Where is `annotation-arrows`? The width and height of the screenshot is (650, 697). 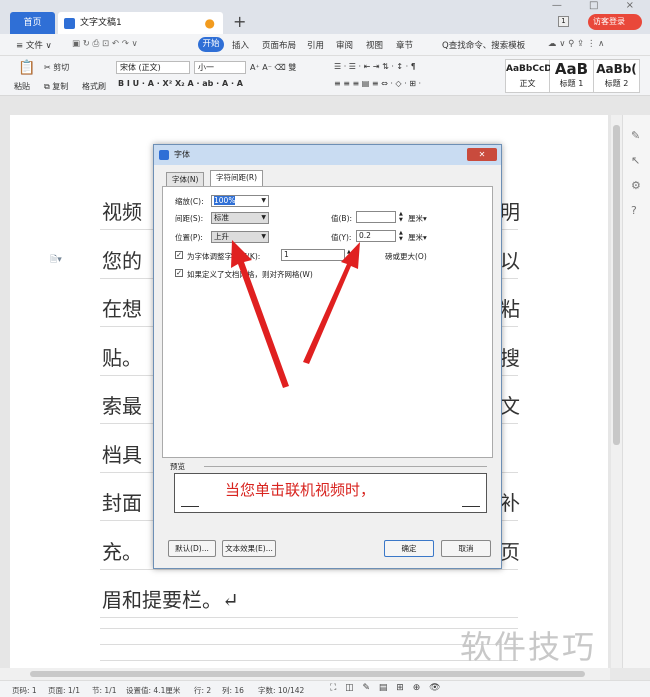 annotation-arrows is located at coordinates (295, 314).